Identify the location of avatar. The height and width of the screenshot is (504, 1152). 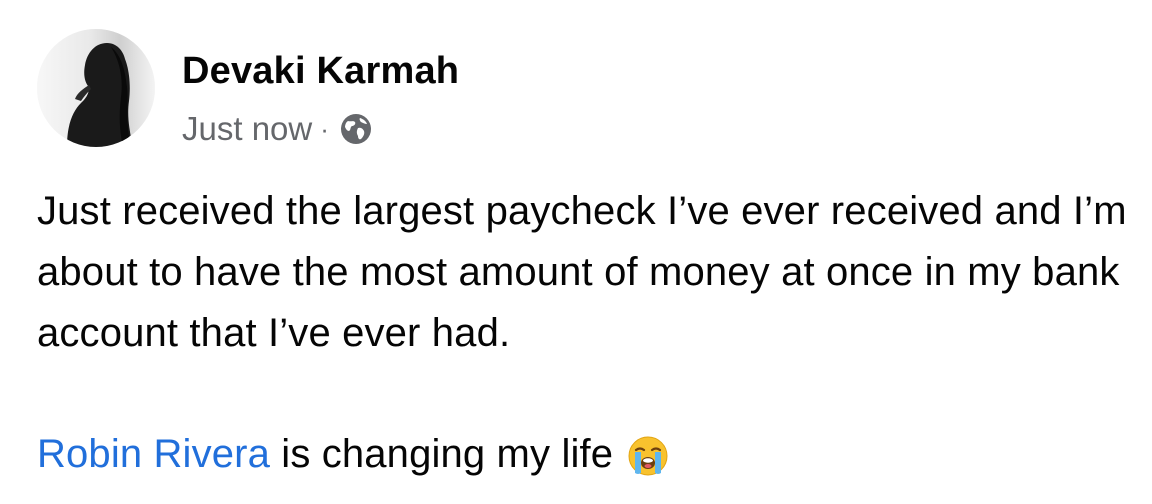
(96, 88).